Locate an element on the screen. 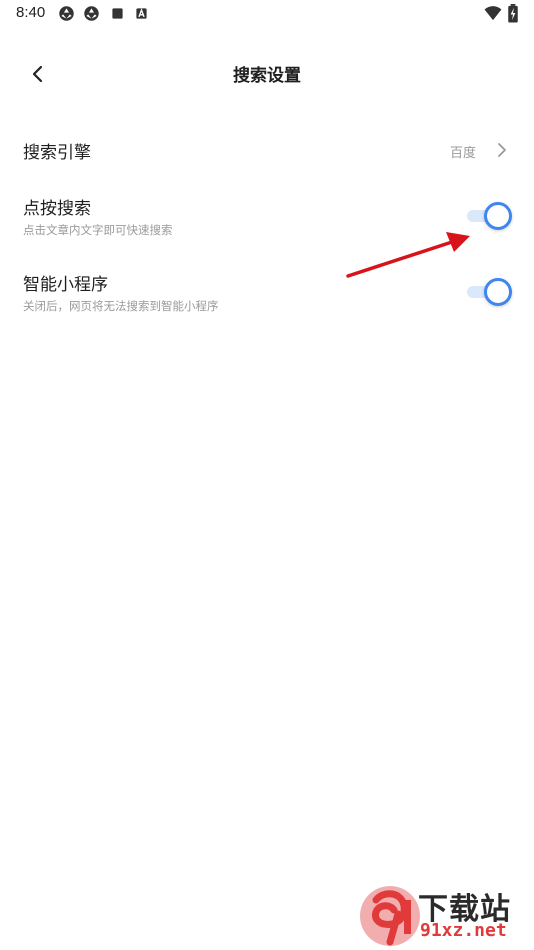  status-time: 8:40 is located at coordinates (31, 12).